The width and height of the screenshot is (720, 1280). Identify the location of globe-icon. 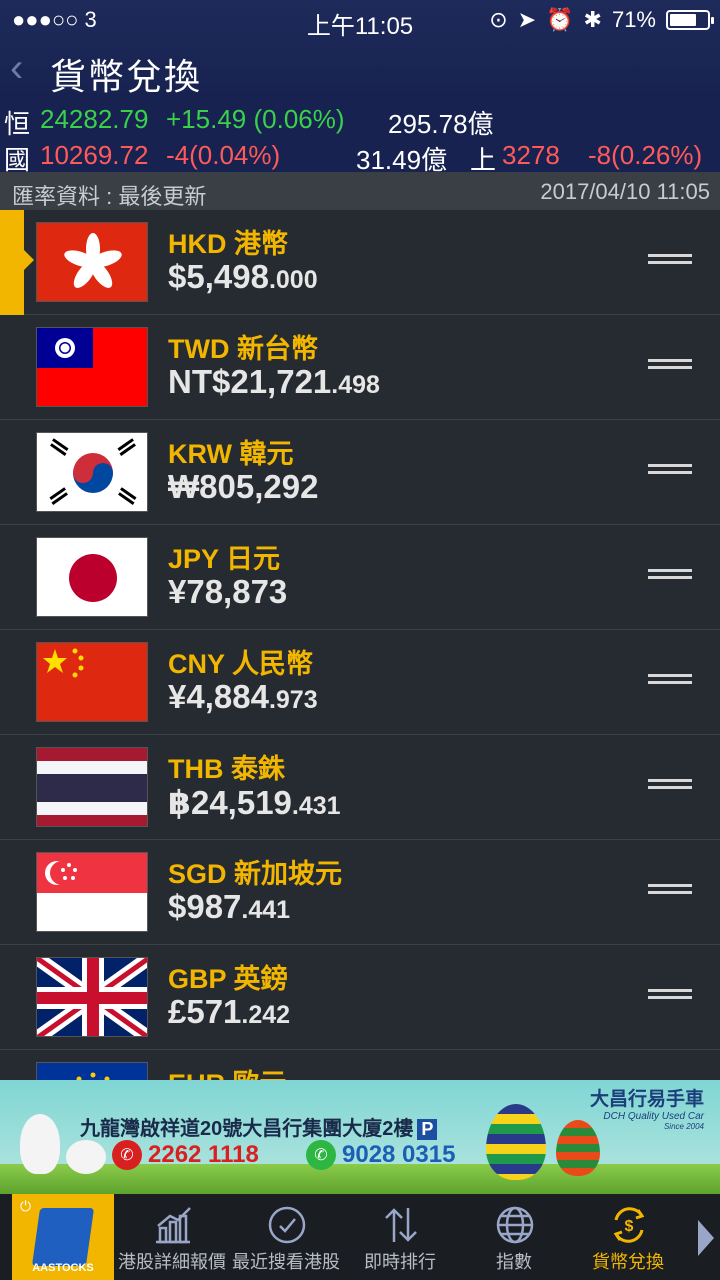
(515, 1225).